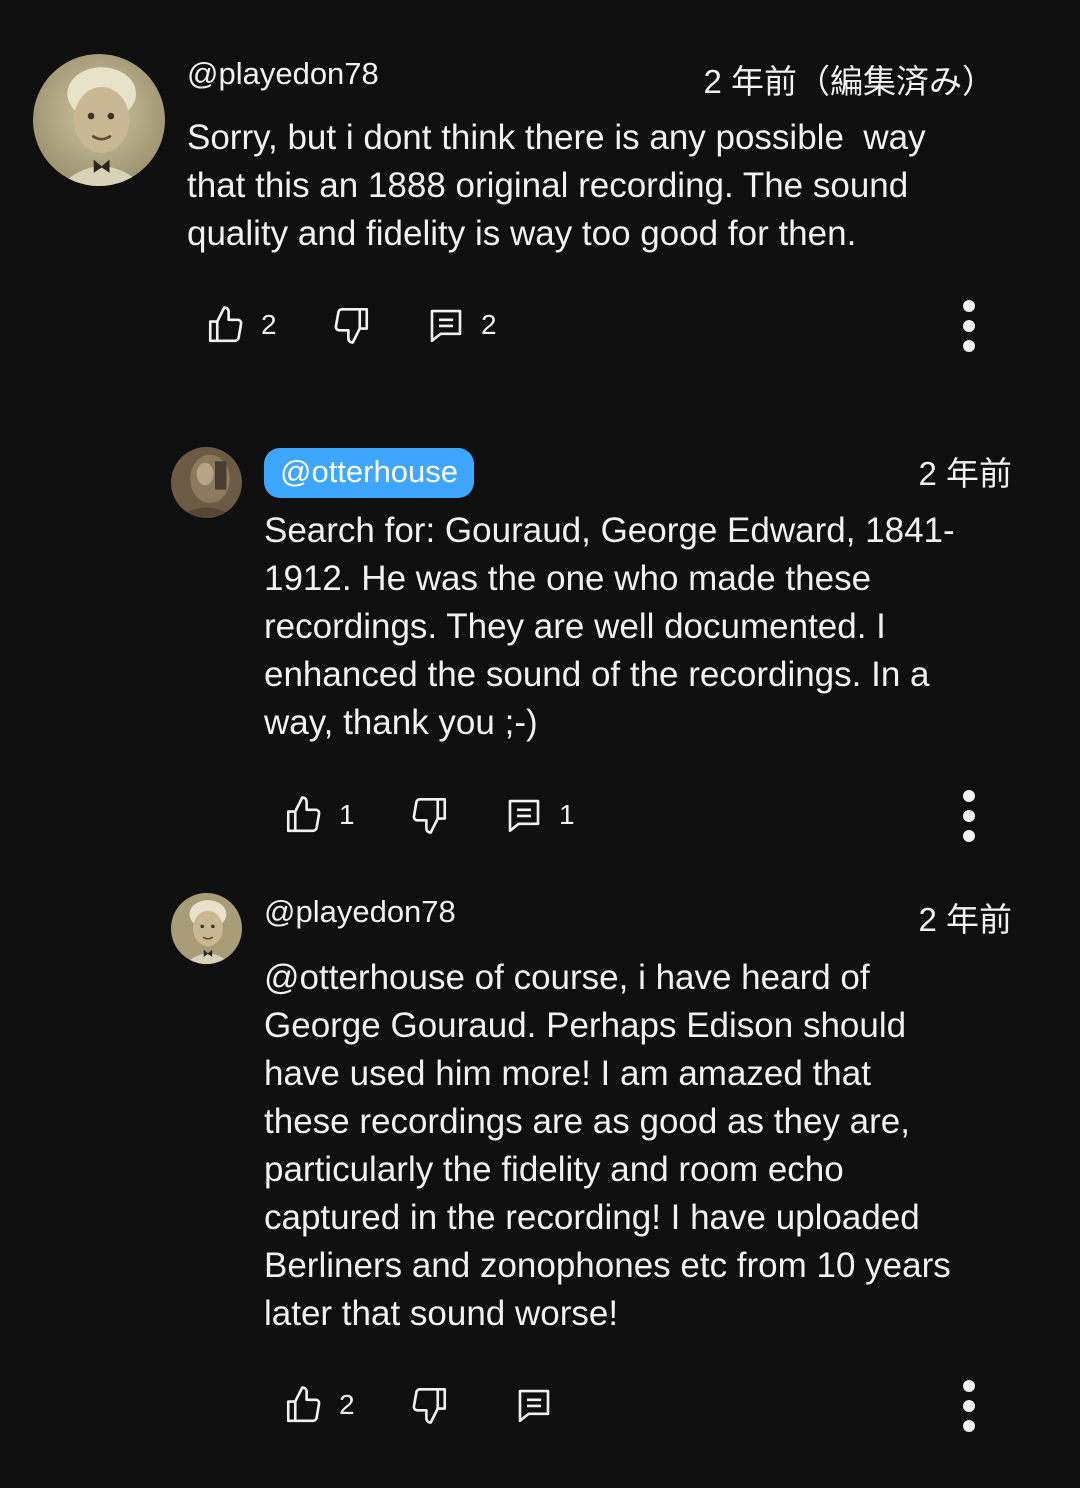 Image resolution: width=1080 pixels, height=1488 pixels. What do you see at coordinates (633, 815) in the screenshot?
I see `comment-actions: 1 1` at bounding box center [633, 815].